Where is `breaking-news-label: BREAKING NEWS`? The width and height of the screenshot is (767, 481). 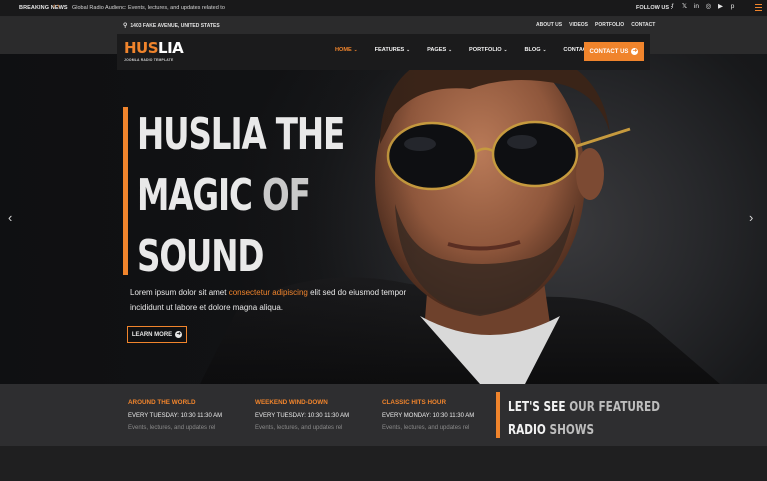
breaking-news-label: BREAKING NEWS is located at coordinates (43, 8).